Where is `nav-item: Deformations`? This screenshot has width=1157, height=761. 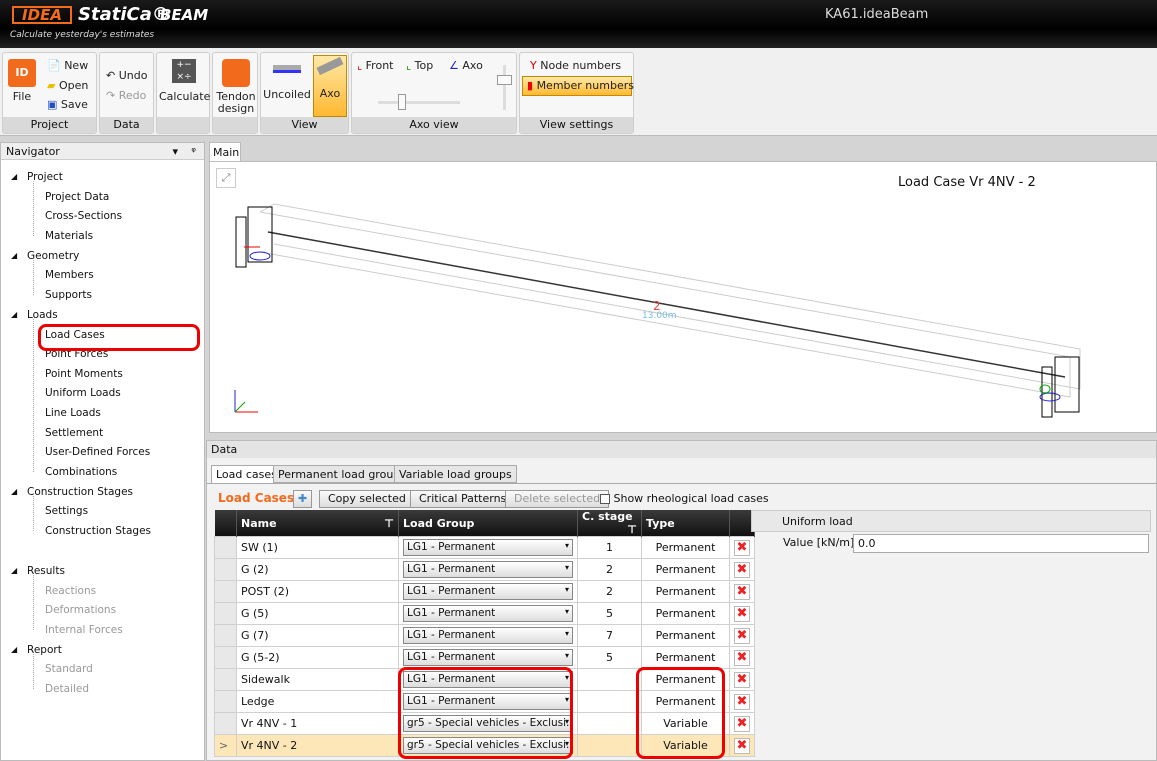
nav-item: Deformations is located at coordinates (80, 610).